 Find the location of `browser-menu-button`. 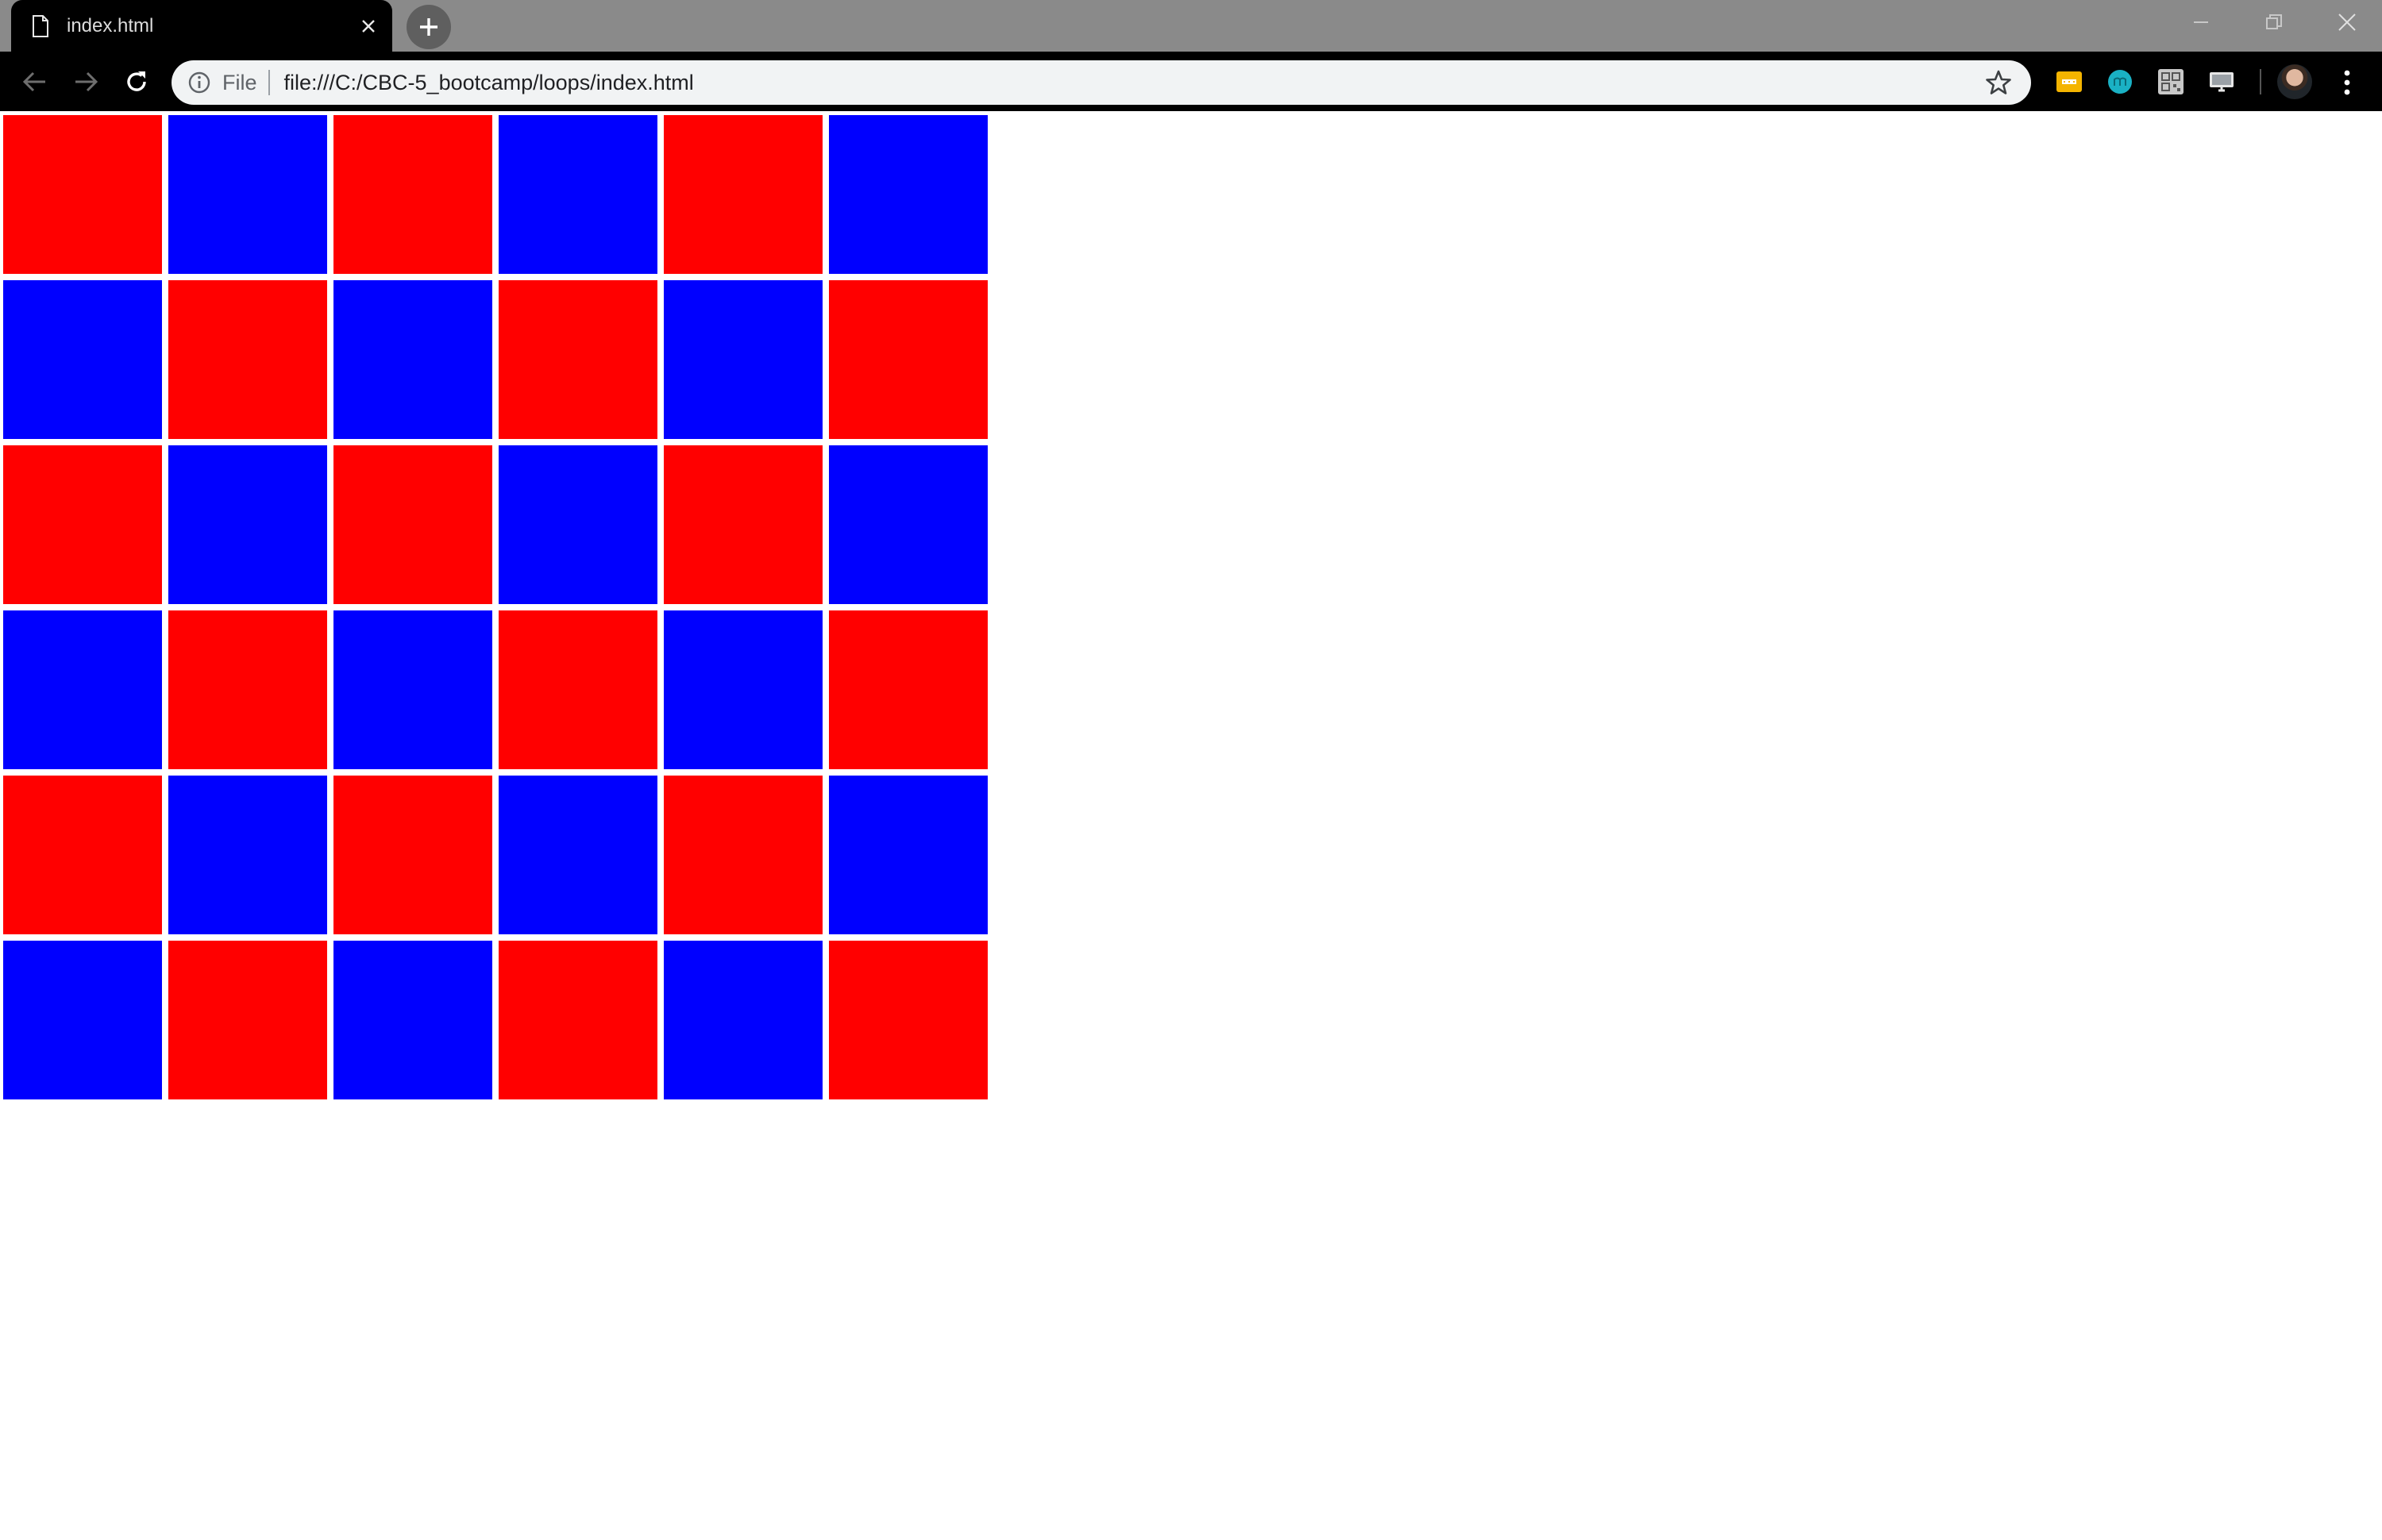

browser-menu-button is located at coordinates (2347, 82).